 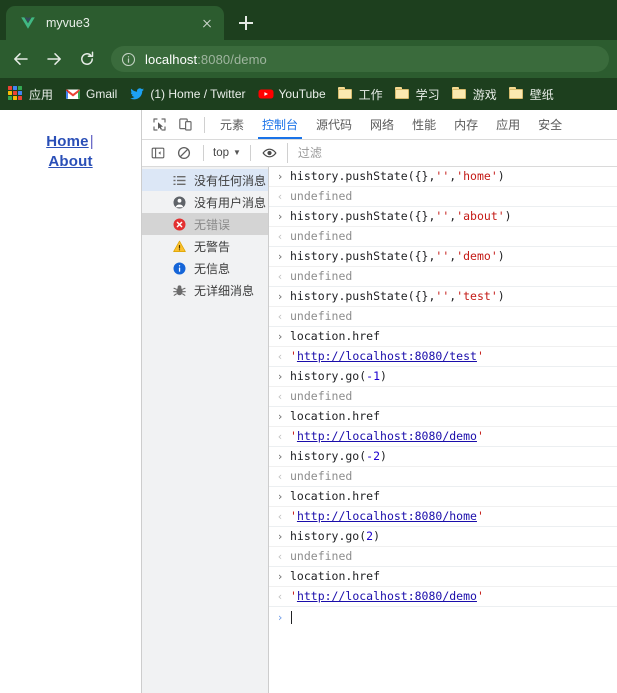 What do you see at coordinates (212, 246) in the screenshot?
I see `sidebar-item-label: 无警告` at bounding box center [212, 246].